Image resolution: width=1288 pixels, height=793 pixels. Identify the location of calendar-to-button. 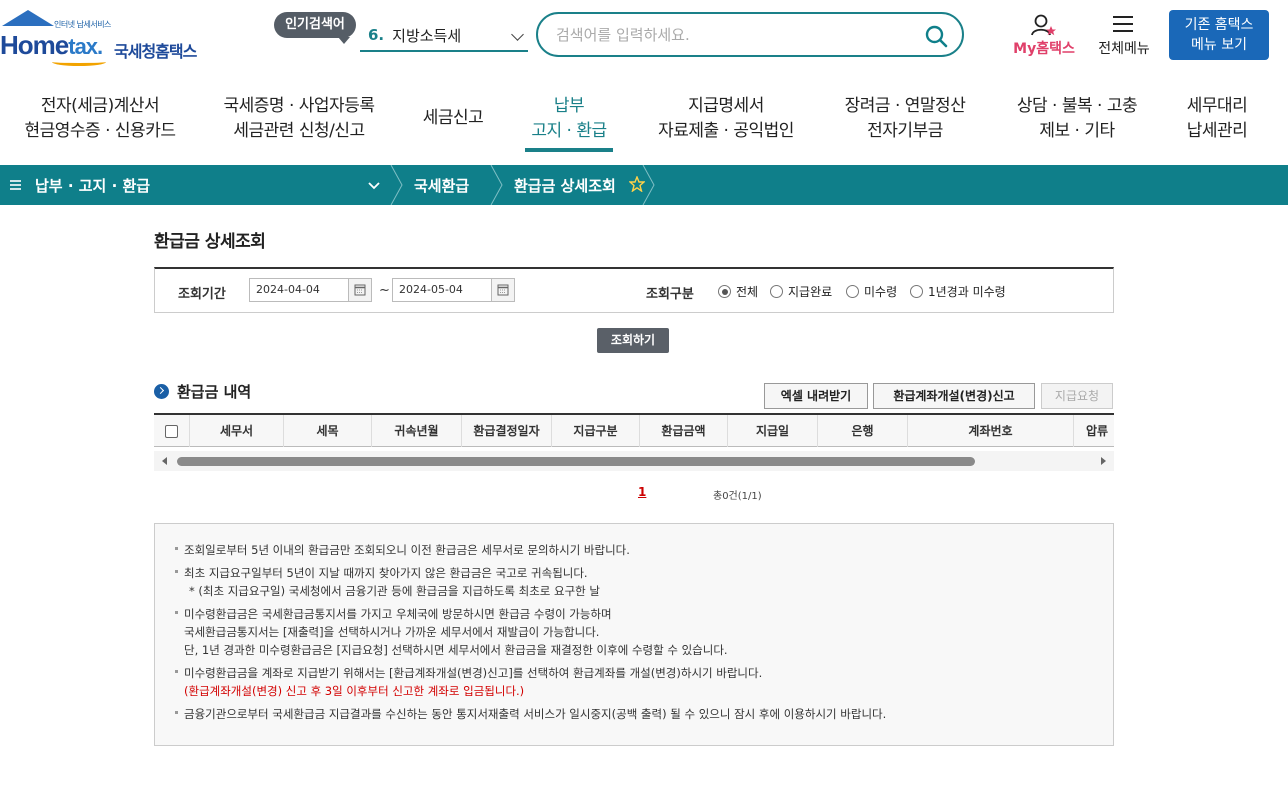
(503, 290).